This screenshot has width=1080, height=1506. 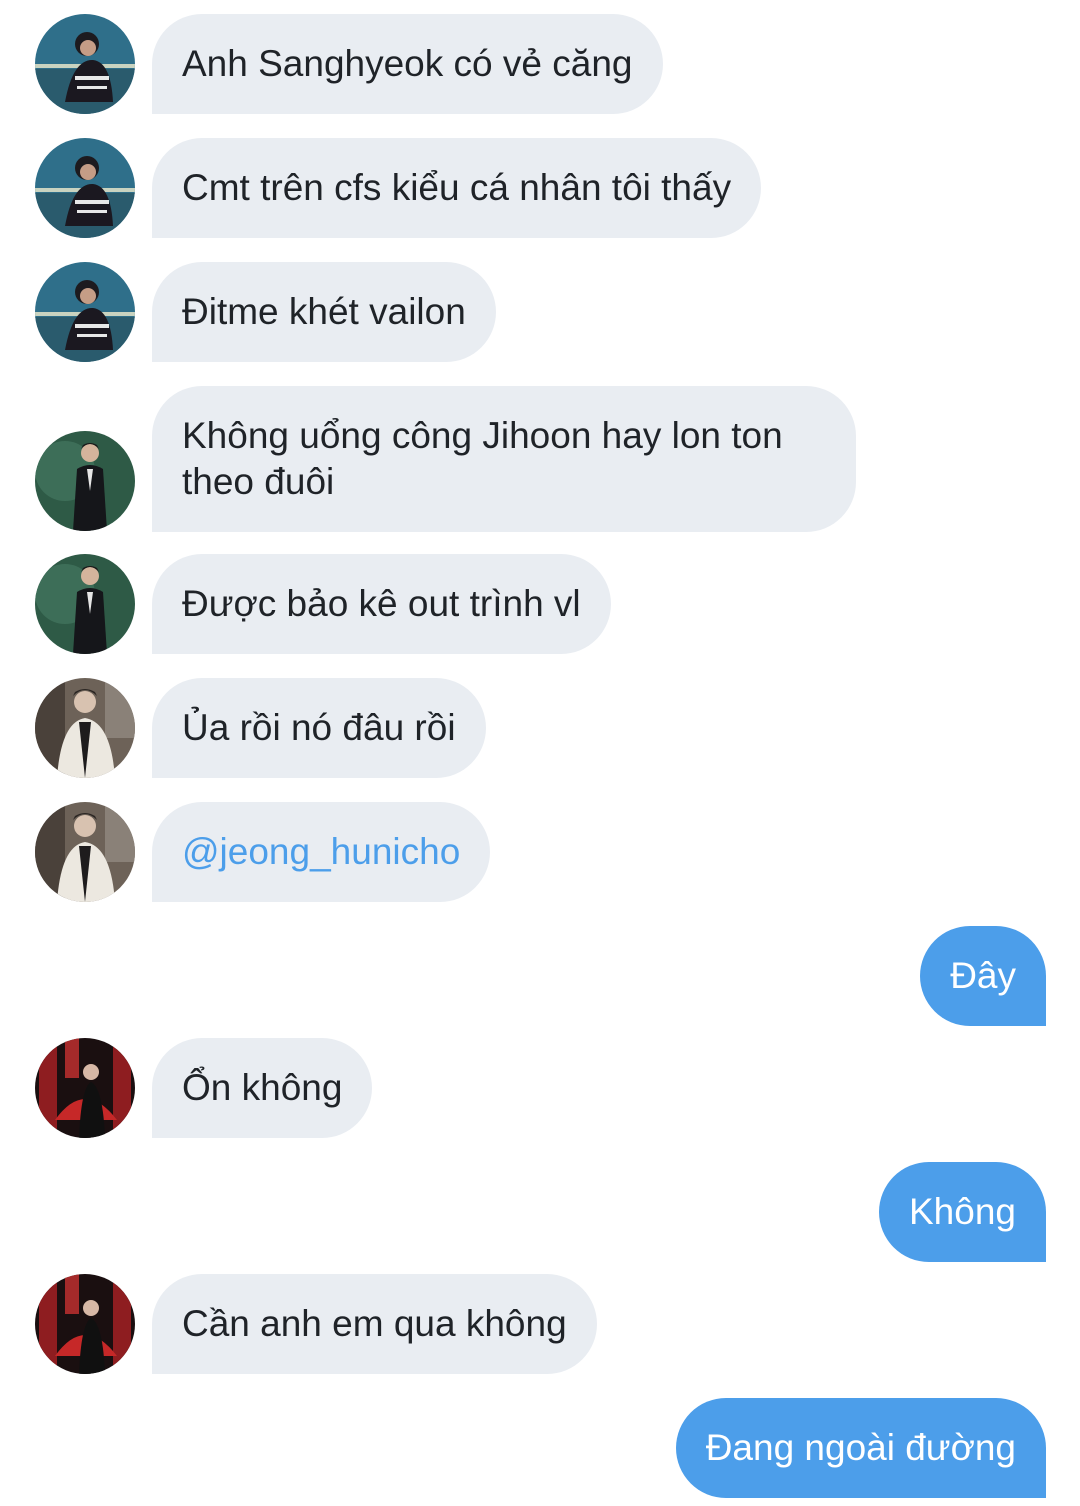 I want to click on message-row: Đitme khét vailon, so click(x=540, y=312).